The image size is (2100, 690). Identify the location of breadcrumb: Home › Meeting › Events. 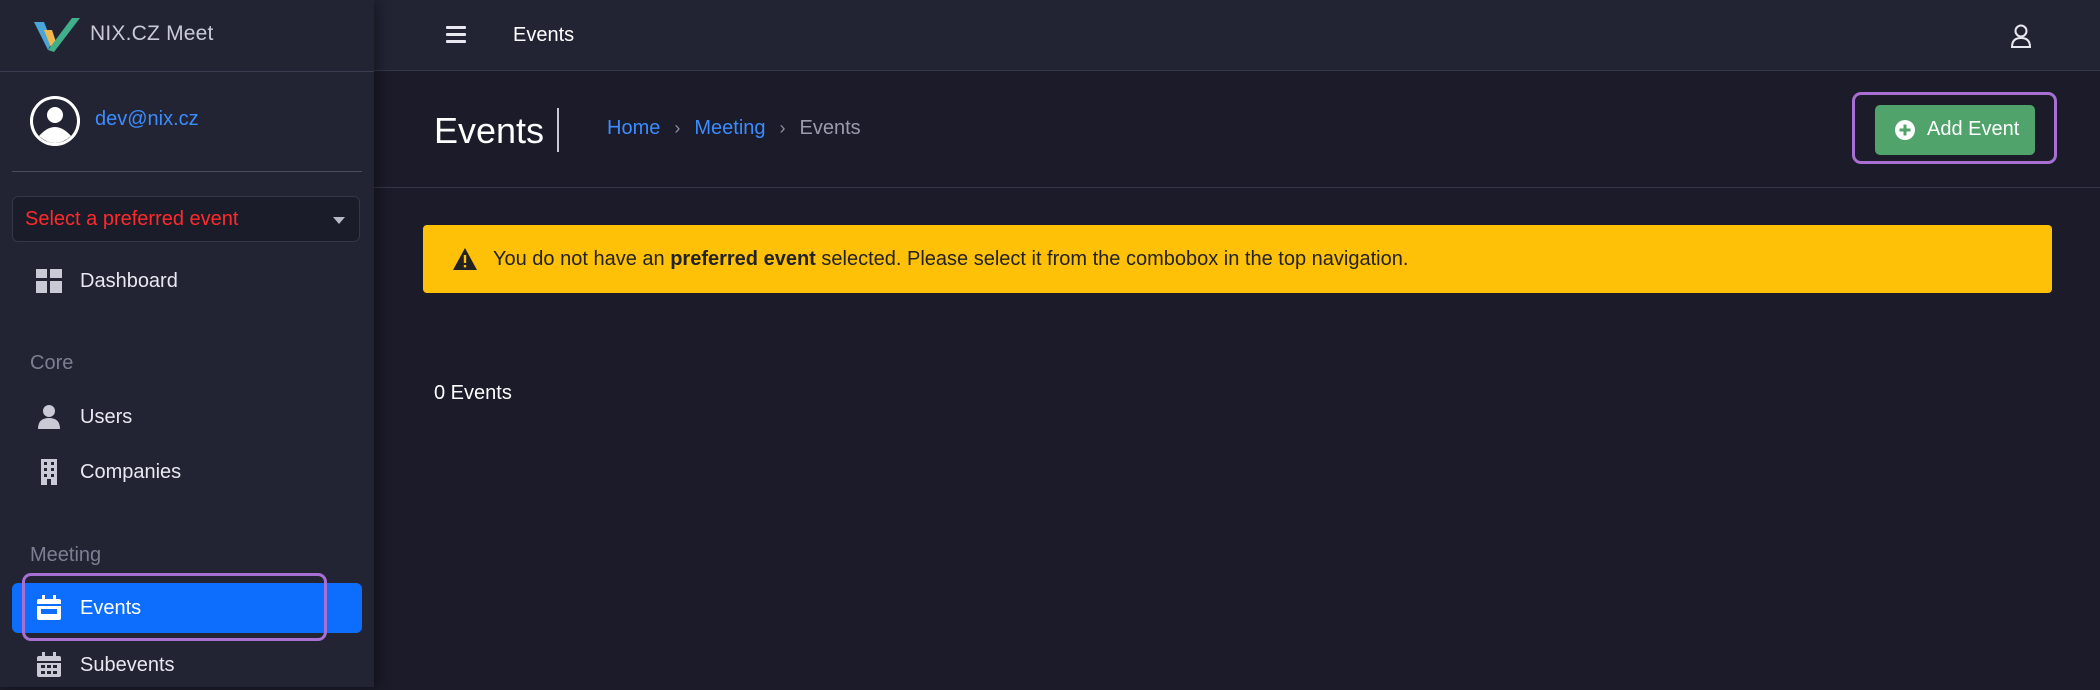
(734, 128).